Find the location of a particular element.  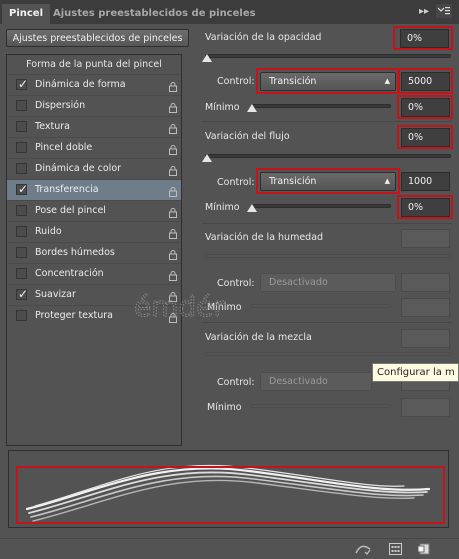

mix-minimum-label: Mínimo is located at coordinates (224, 407).